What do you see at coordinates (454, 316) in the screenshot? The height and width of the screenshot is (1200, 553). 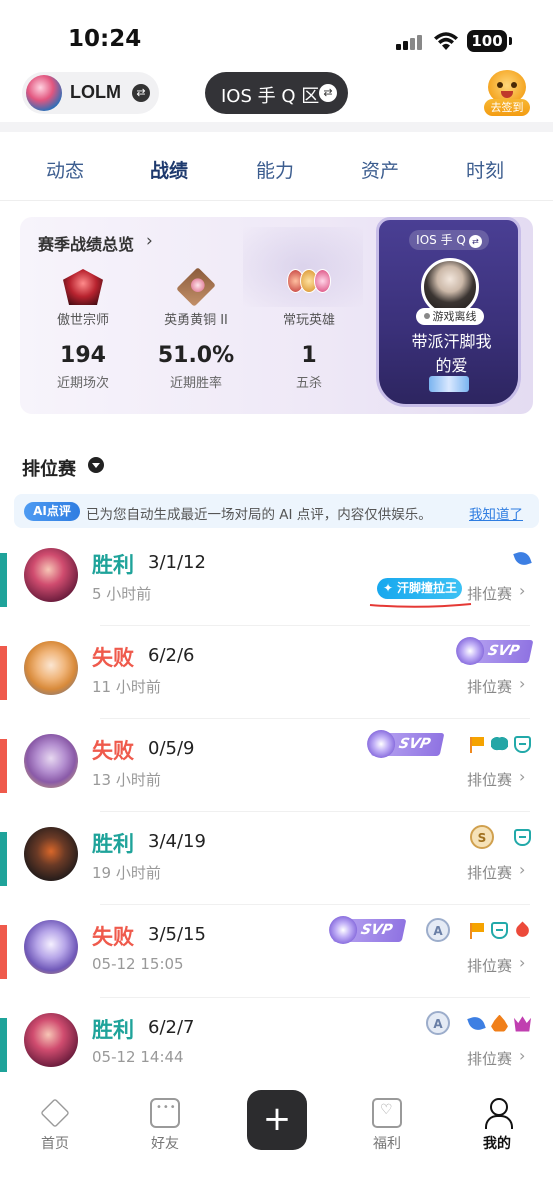 I see `status-text: 游戏离线` at bounding box center [454, 316].